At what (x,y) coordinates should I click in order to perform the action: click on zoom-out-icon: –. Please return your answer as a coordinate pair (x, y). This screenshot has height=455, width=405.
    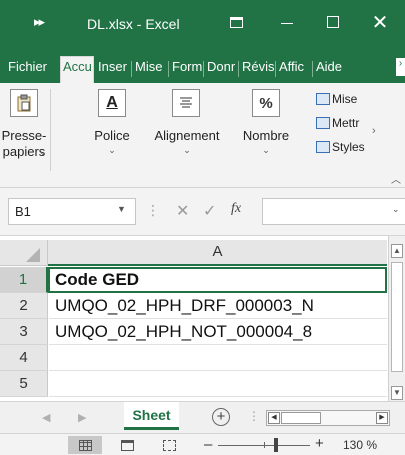
    Looking at the image, I should click on (208, 444).